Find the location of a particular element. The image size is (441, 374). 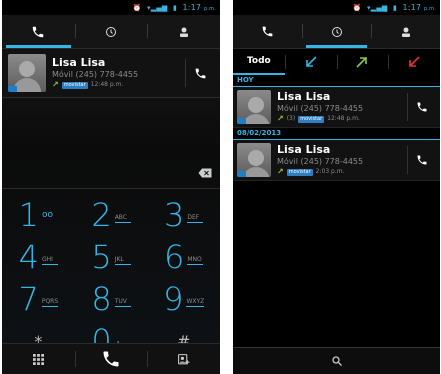

add-contact-button is located at coordinates (183, 359).